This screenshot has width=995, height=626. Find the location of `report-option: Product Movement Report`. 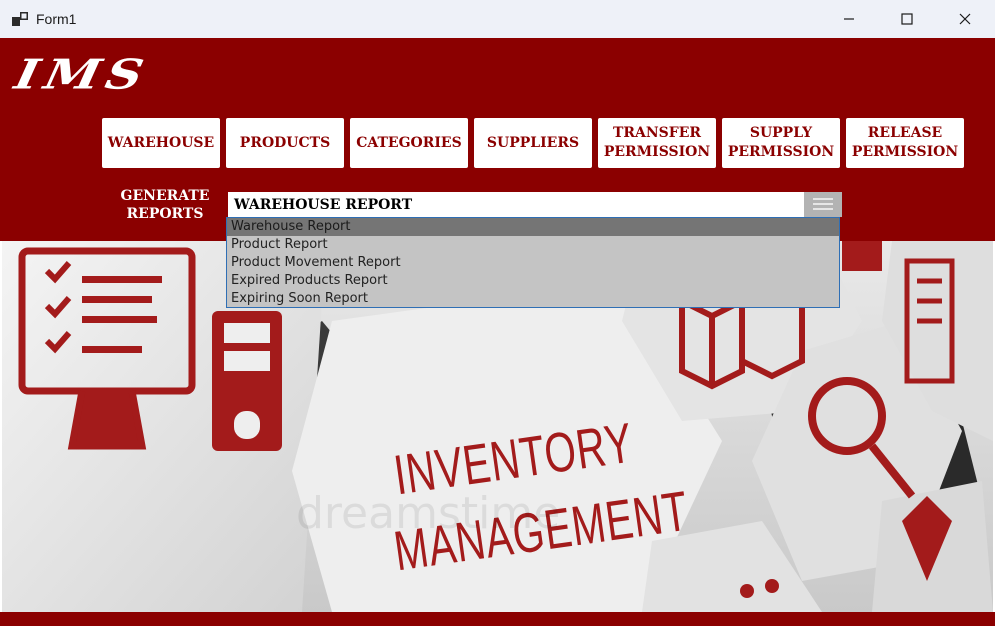

report-option: Product Movement Report is located at coordinates (533, 263).